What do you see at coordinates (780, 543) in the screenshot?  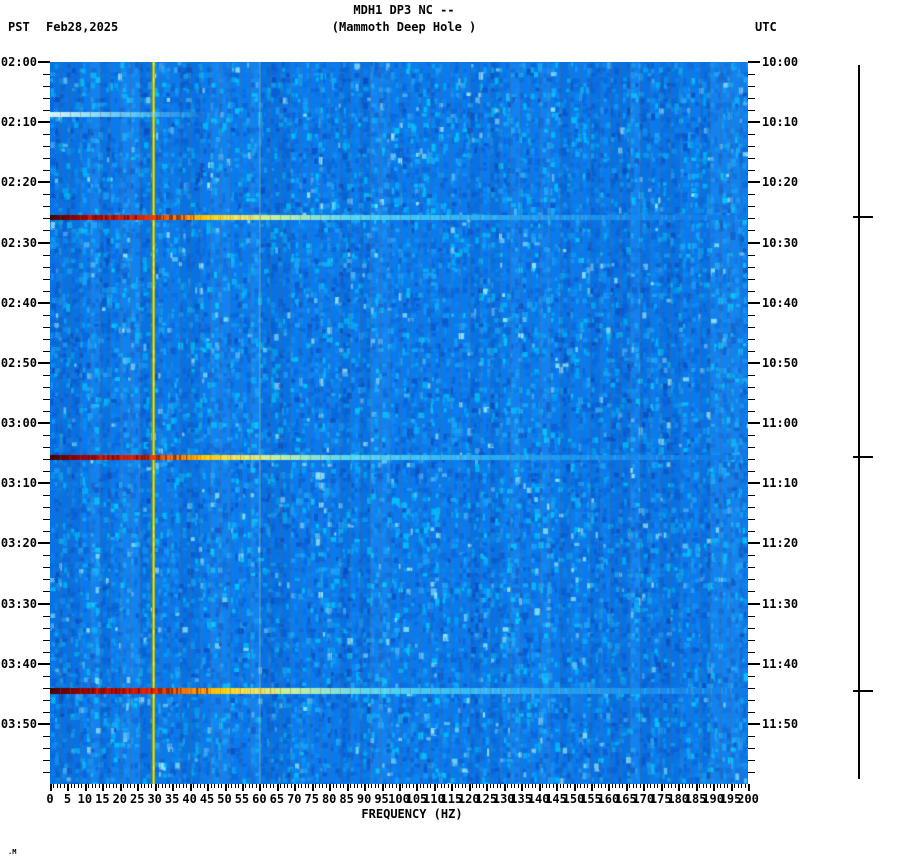 I see `utc-tick-label: 11:20` at bounding box center [780, 543].